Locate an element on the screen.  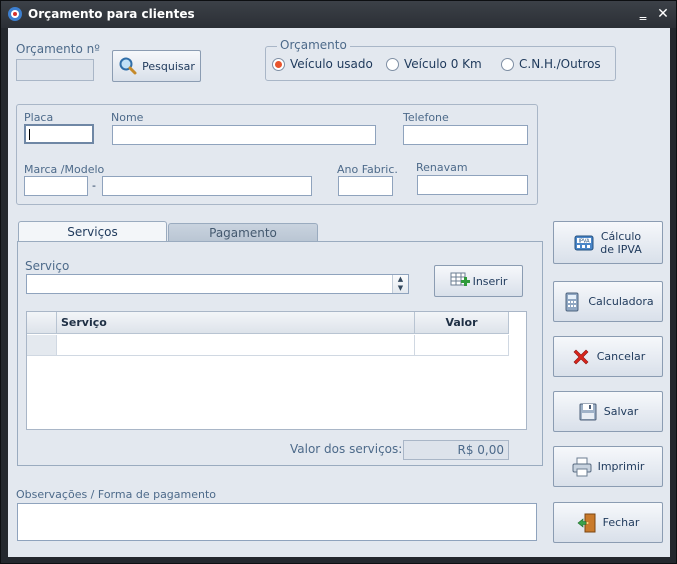
save-button: Salvar is located at coordinates (608, 411).